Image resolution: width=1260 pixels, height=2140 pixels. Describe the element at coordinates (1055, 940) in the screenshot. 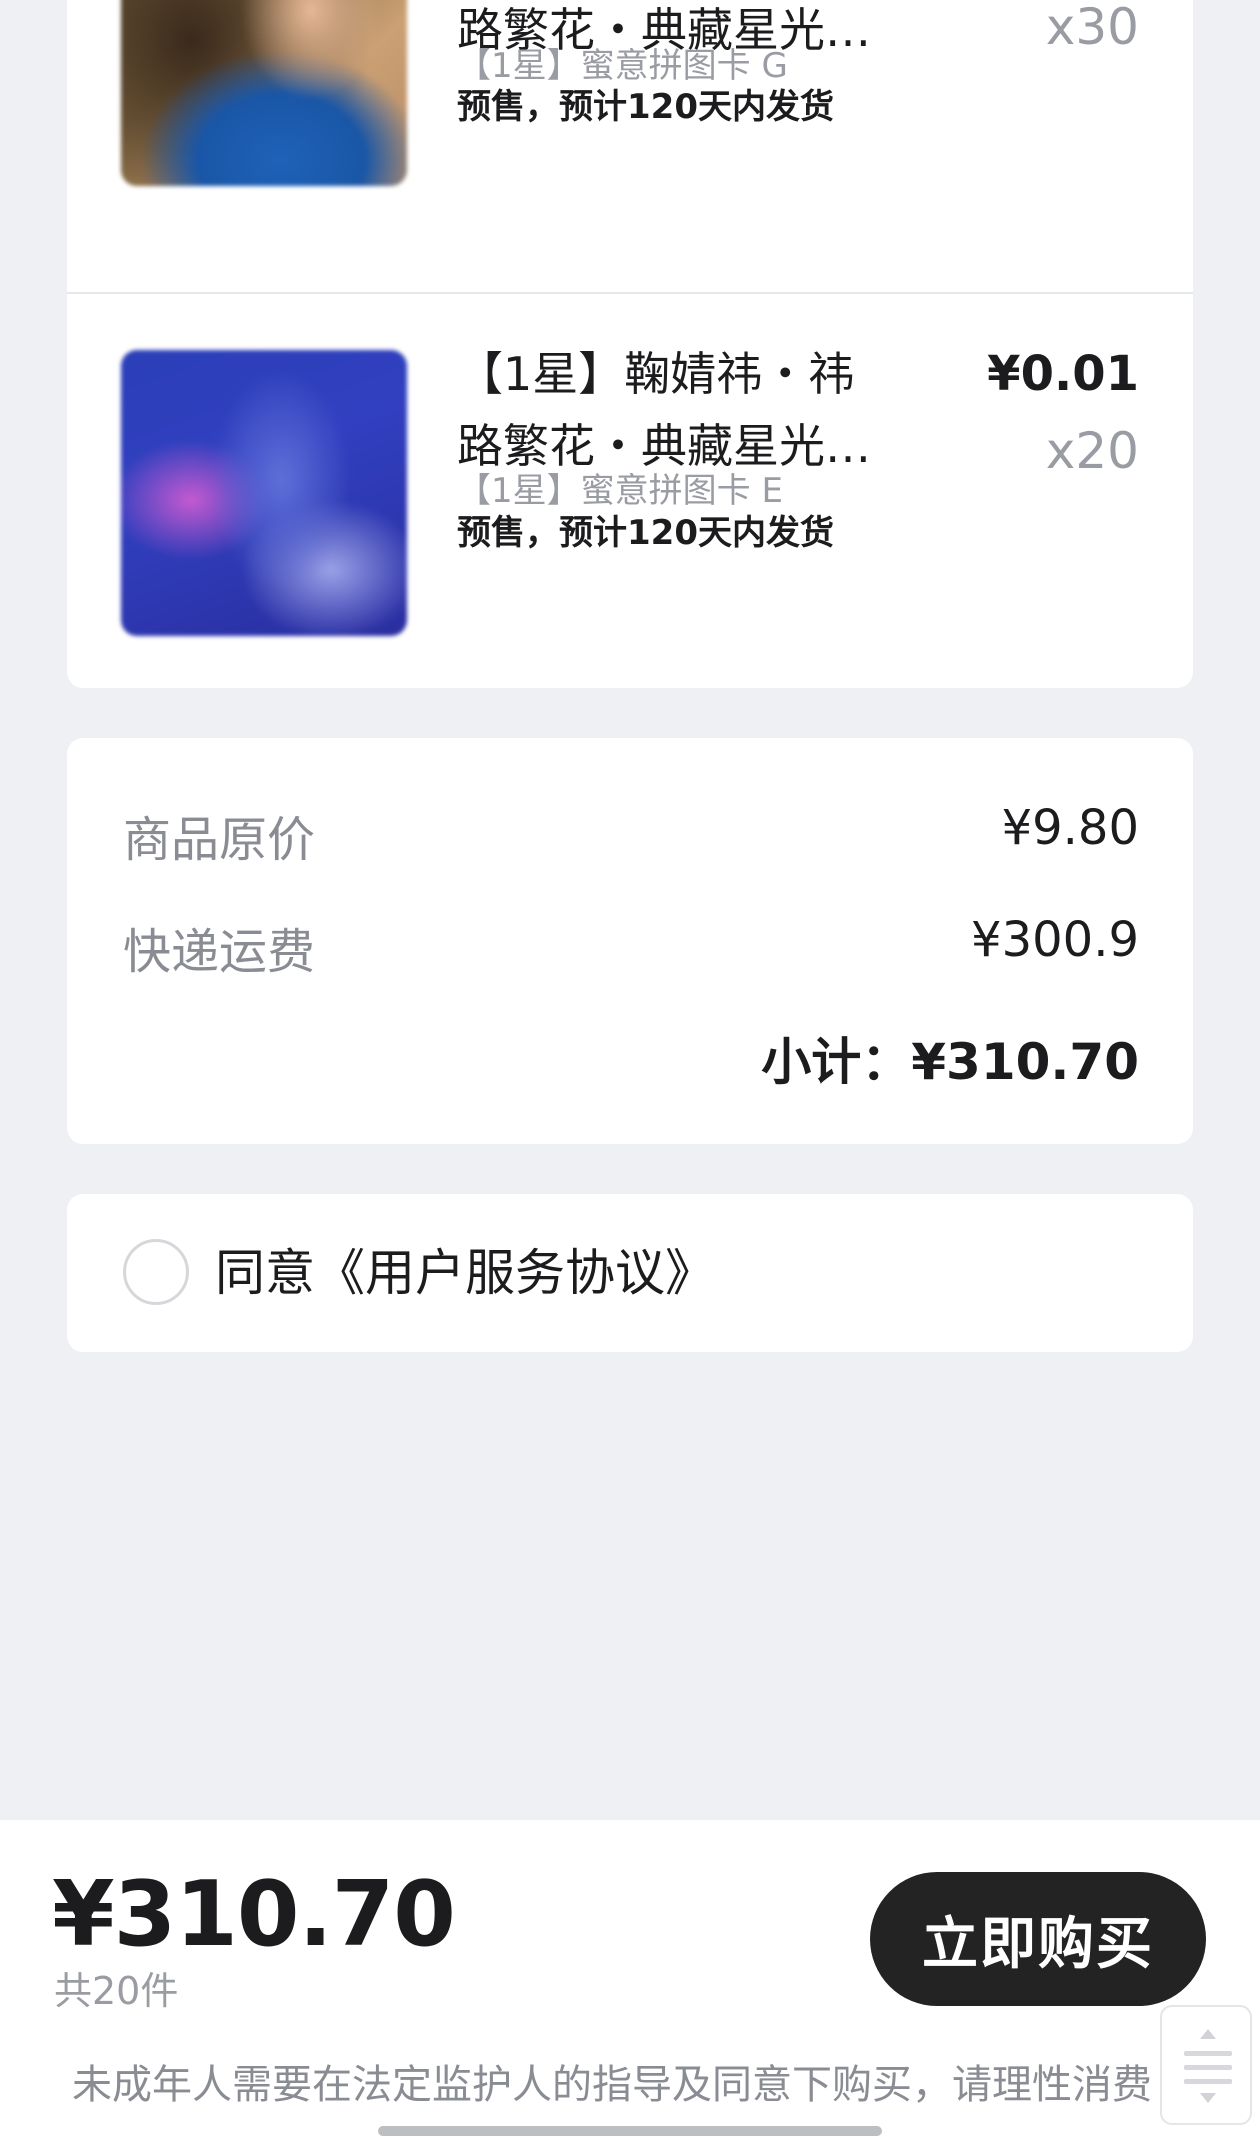

I see `shipping-fee-value: ¥300.9` at that location.